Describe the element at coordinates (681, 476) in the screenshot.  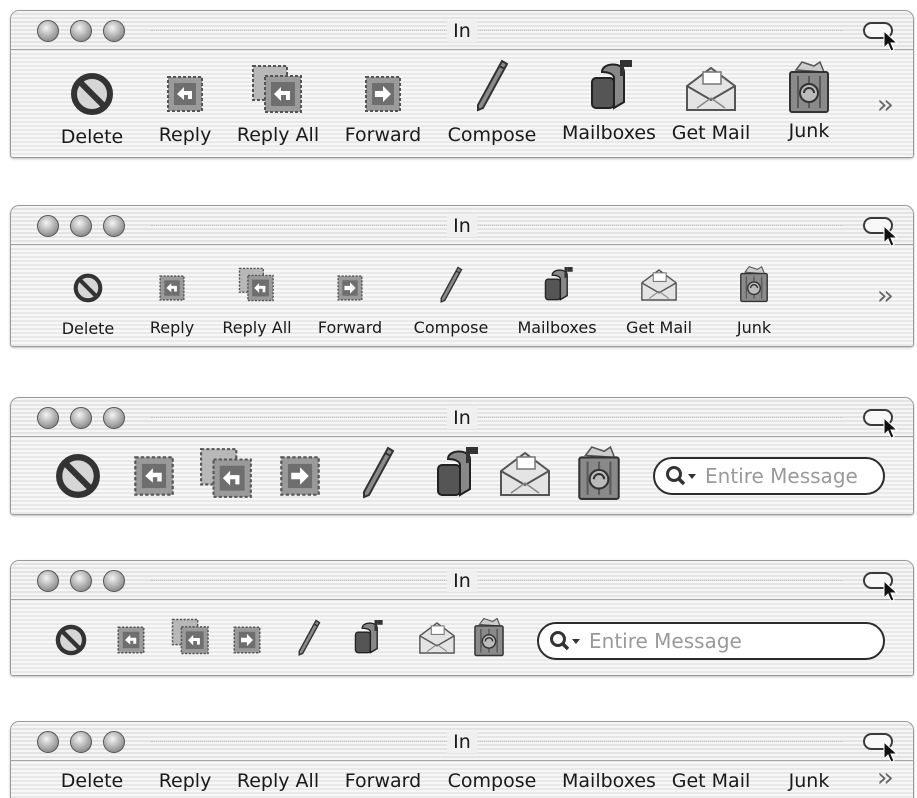
I see `search-icon` at that location.